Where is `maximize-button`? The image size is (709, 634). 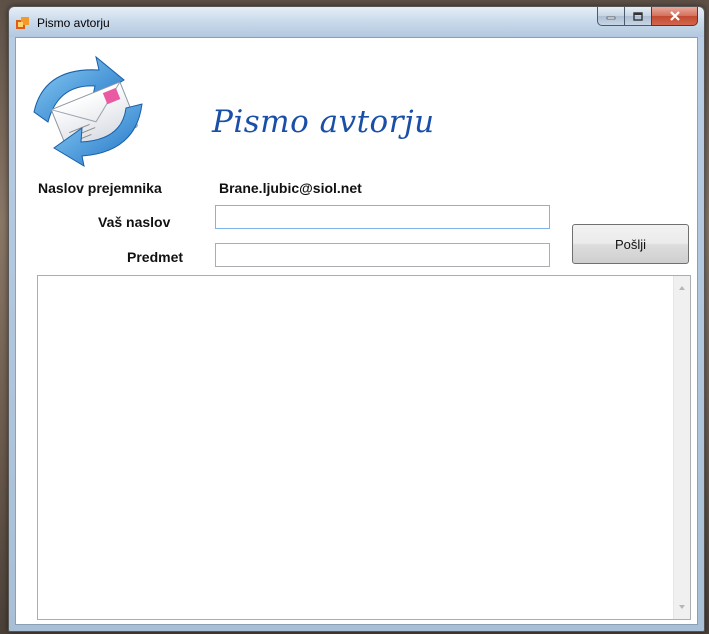
maximize-button is located at coordinates (637, 16).